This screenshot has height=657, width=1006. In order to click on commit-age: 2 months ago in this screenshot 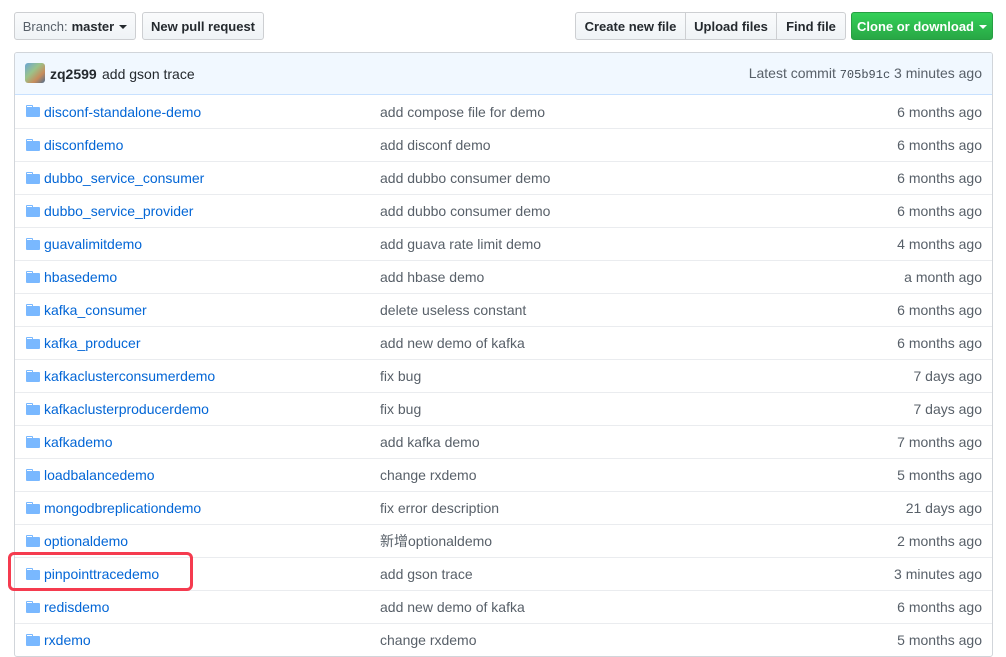, I will do `click(939, 541)`.